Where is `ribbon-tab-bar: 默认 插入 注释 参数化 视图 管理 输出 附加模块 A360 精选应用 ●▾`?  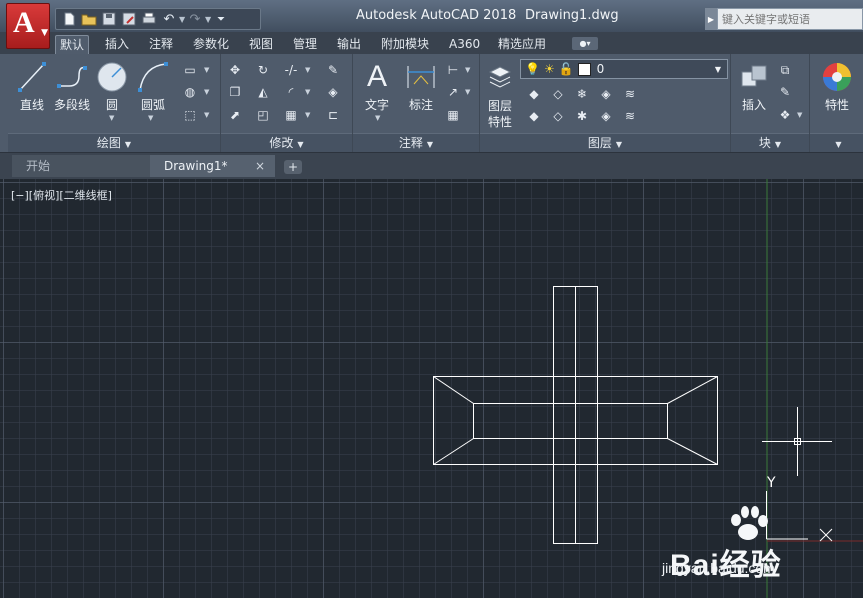
ribbon-tab-bar: 默认 插入 注释 参数化 视图 管理 输出 附加模块 A360 精选应用 ●▾ is located at coordinates (431, 43).